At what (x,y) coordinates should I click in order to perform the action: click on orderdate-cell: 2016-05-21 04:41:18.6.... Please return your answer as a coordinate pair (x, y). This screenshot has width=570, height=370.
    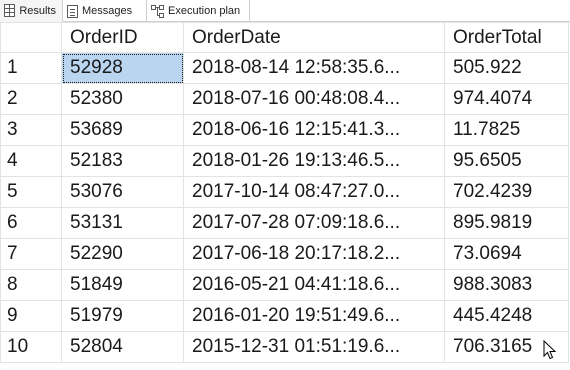
    Looking at the image, I should click on (314, 285).